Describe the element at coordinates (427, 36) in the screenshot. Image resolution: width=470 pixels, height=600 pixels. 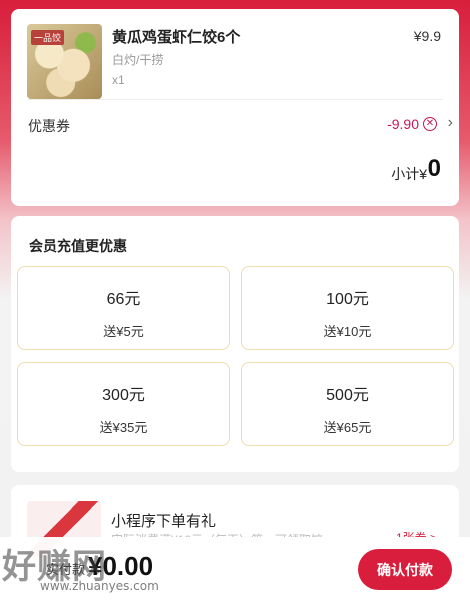
I see `item-price: ¥9.9` at that location.